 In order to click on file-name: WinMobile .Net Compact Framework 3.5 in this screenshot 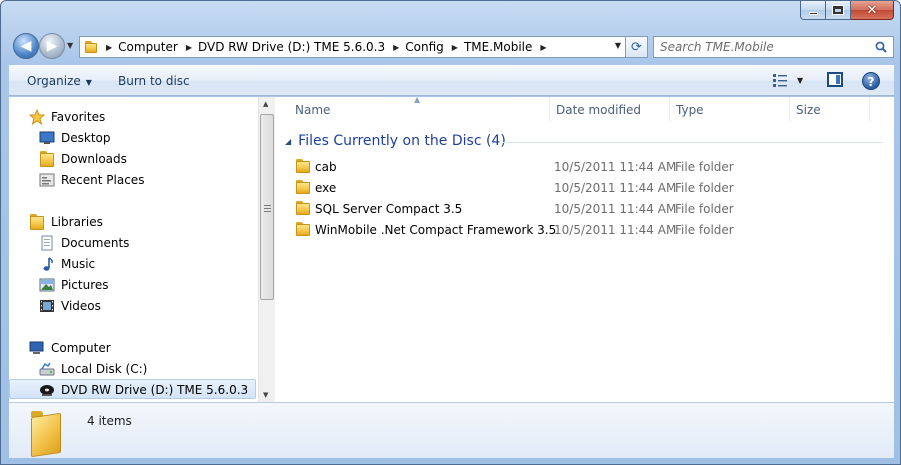, I will do `click(436, 230)`.